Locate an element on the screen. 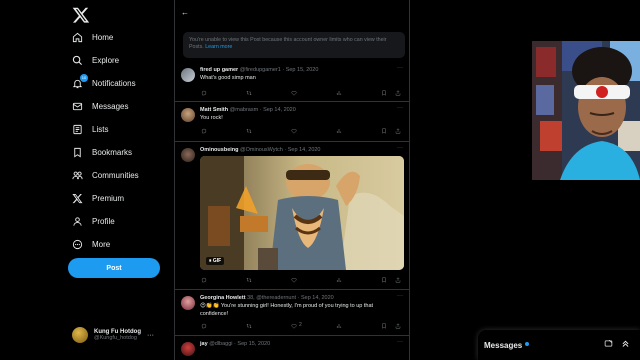 This screenshot has height=360, width=640. nav-lists-label: Lists is located at coordinates (100, 129).